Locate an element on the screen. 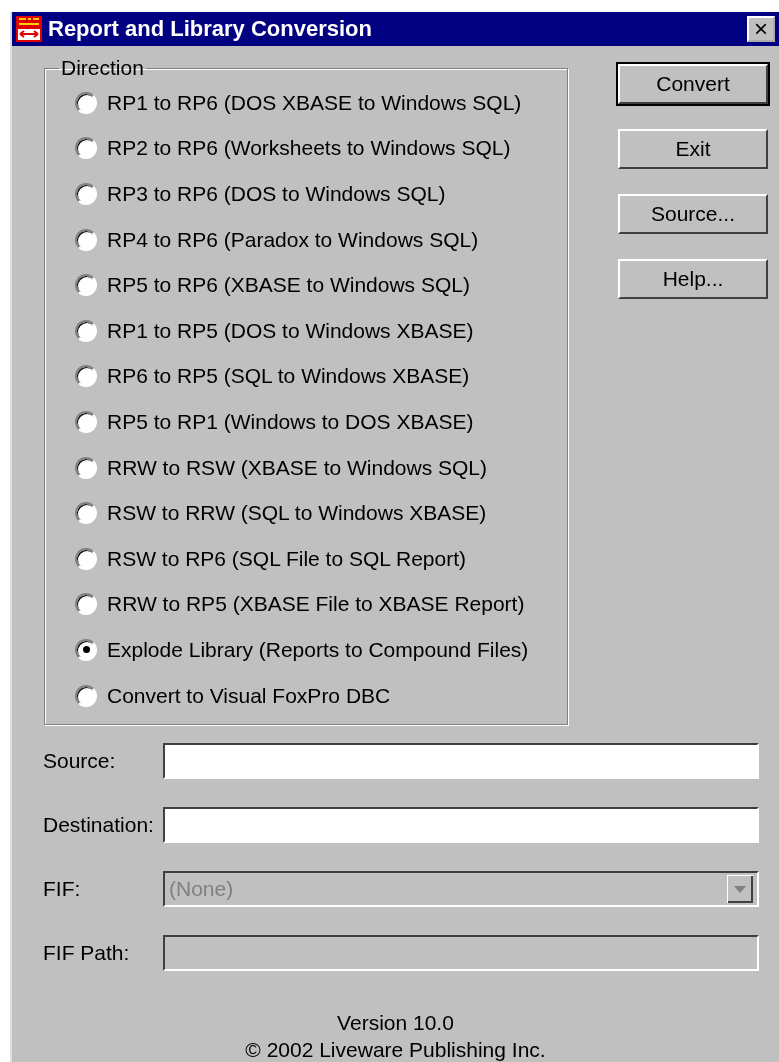 The width and height of the screenshot is (779, 1062). radio-option: Convert to Visual FoxPro DBC is located at coordinates (321, 695).